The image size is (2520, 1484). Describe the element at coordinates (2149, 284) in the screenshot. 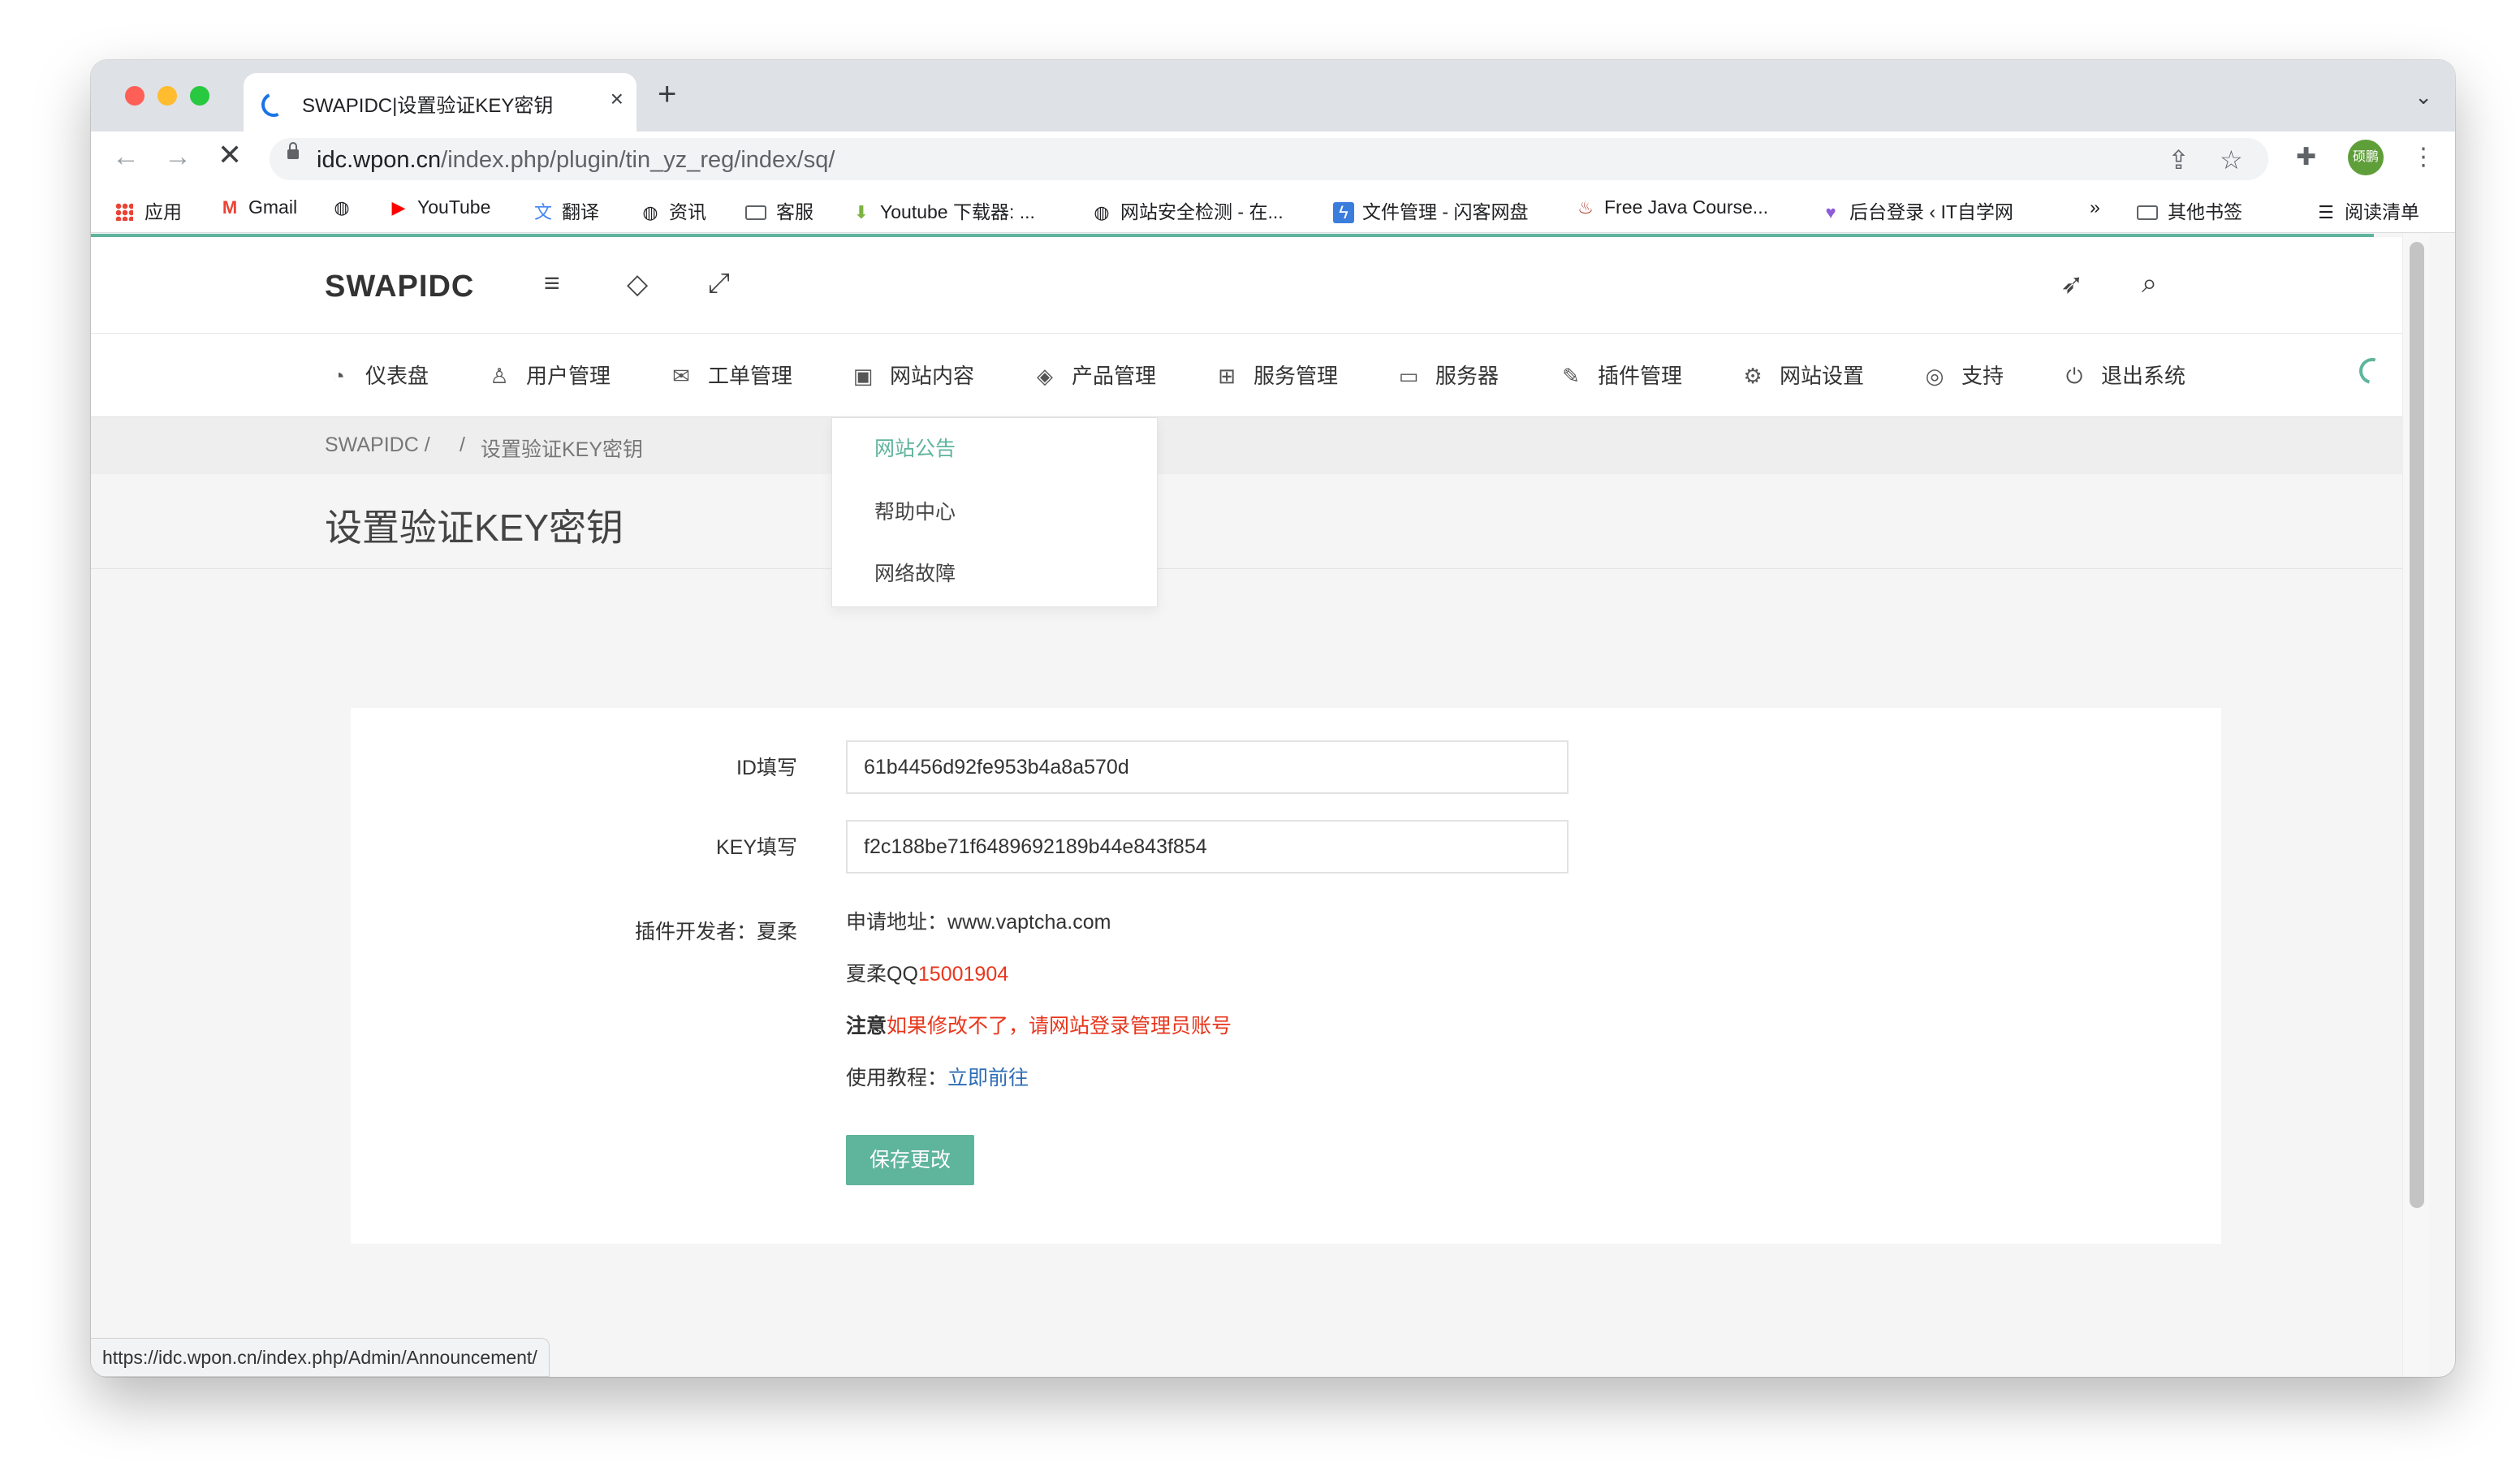

I see `search-icon: ⌕` at that location.